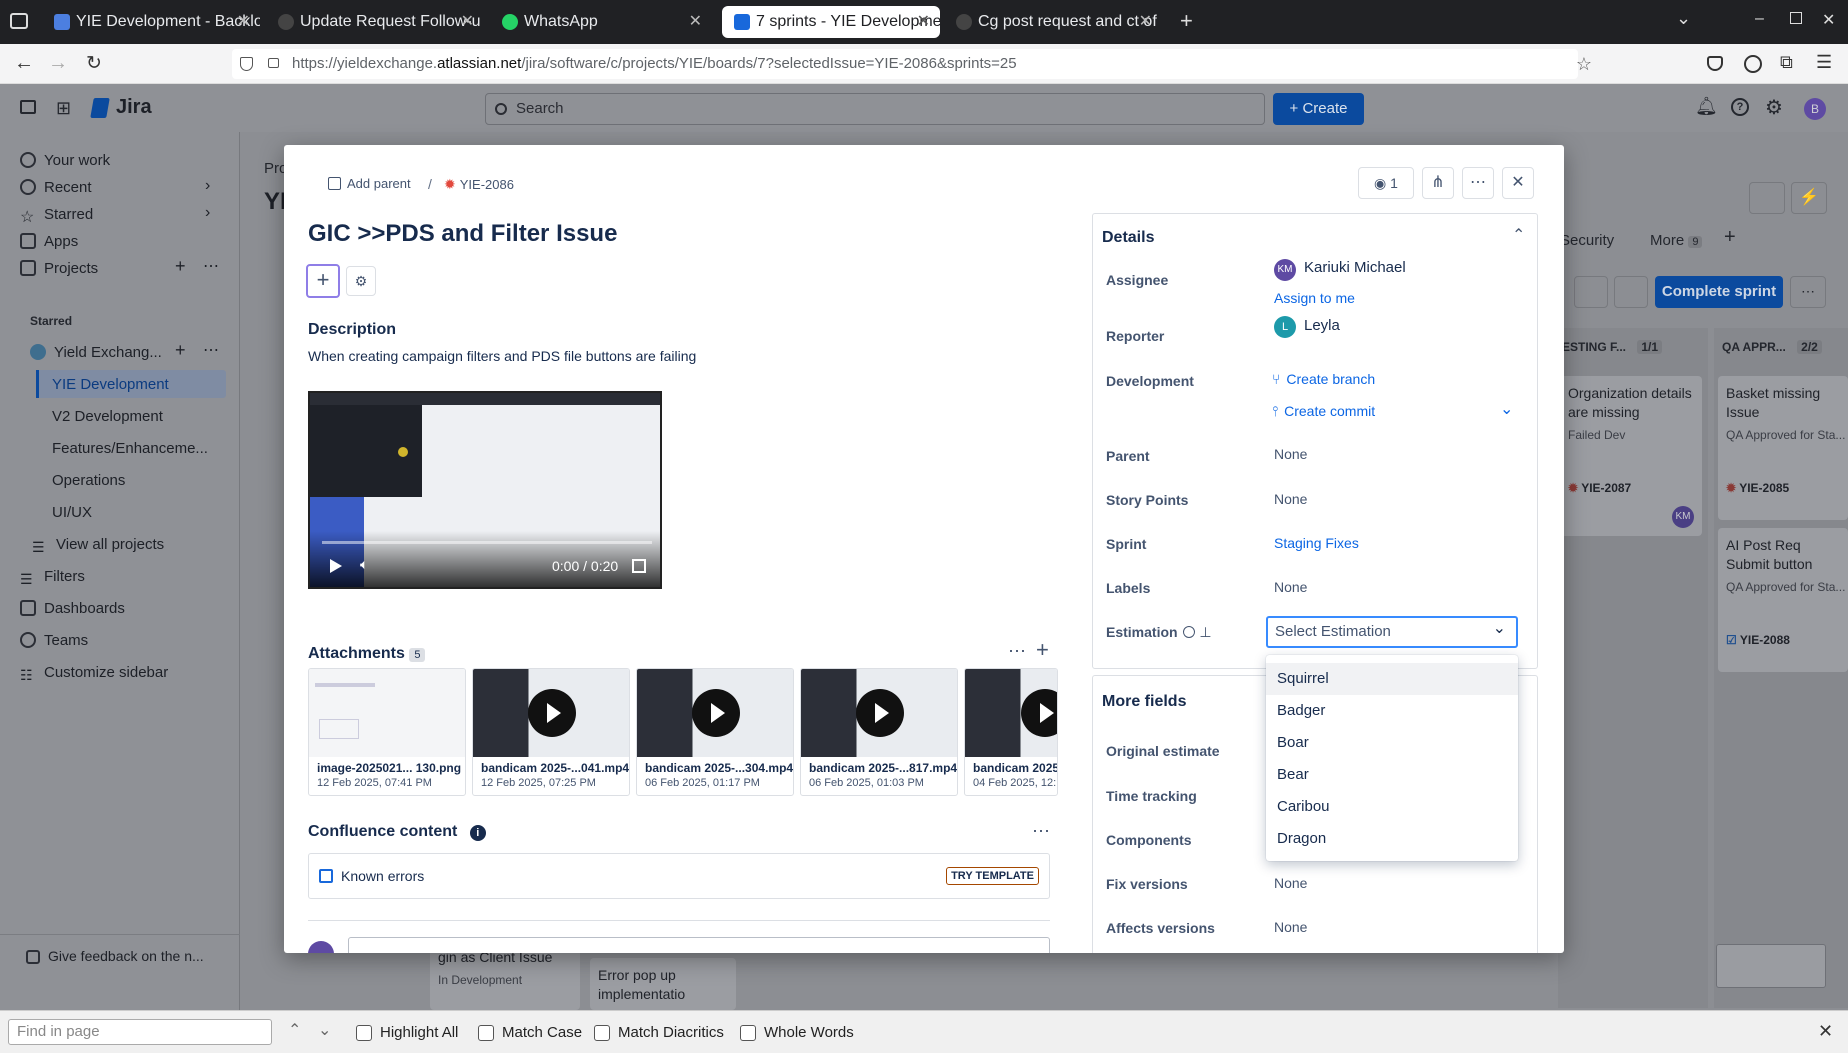 This screenshot has height=1053, width=1848. Describe the element at coordinates (1017, 651) in the screenshot. I see `attachments-more-icon: ⋯` at that location.